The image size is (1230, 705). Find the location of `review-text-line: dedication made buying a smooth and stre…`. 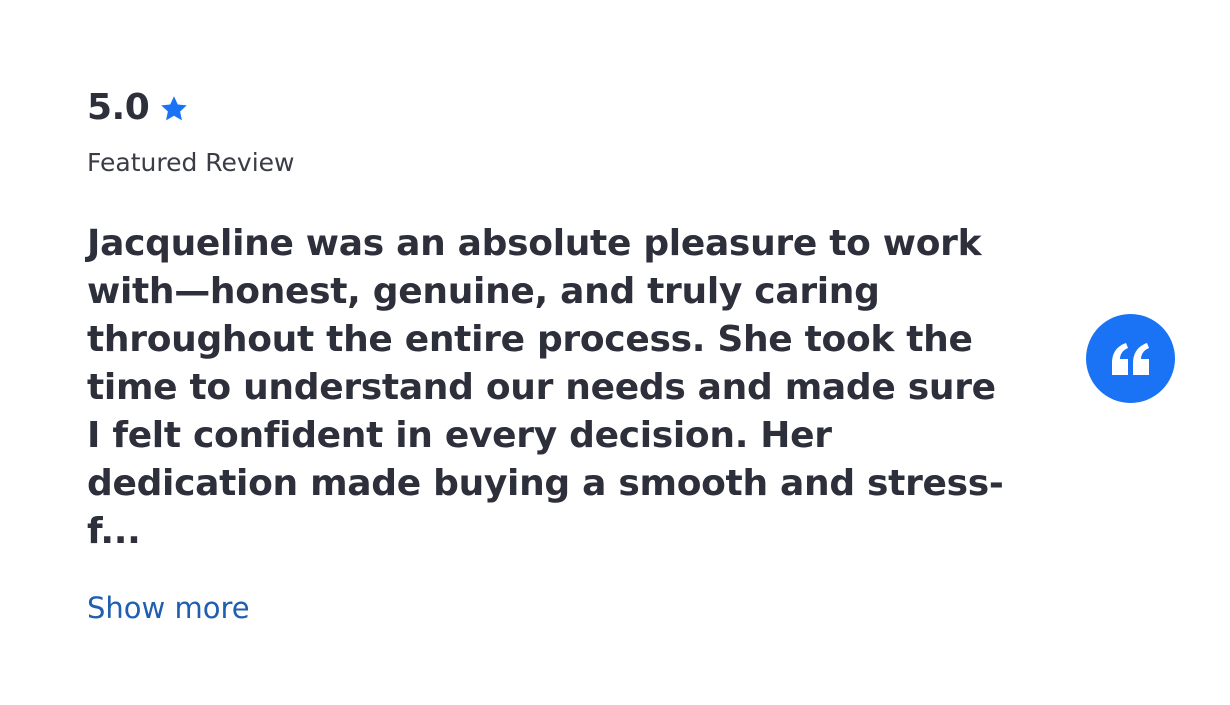

review-text-line: dedication made buying a smooth and stre… is located at coordinates (545, 483).